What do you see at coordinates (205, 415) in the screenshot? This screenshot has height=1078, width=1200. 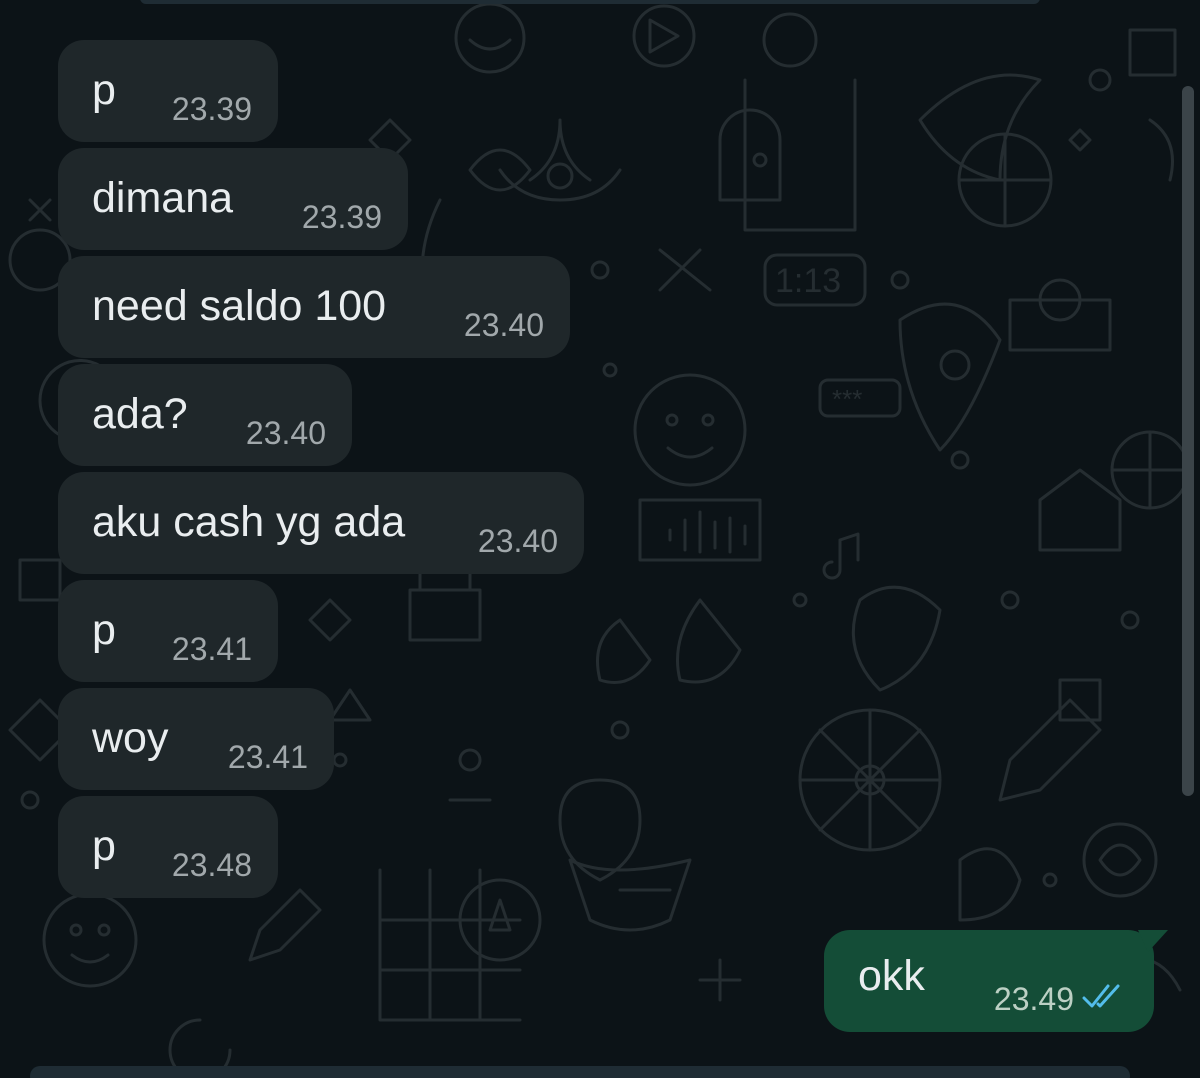 I see `message-bubble-incoming: ada? 23.40` at bounding box center [205, 415].